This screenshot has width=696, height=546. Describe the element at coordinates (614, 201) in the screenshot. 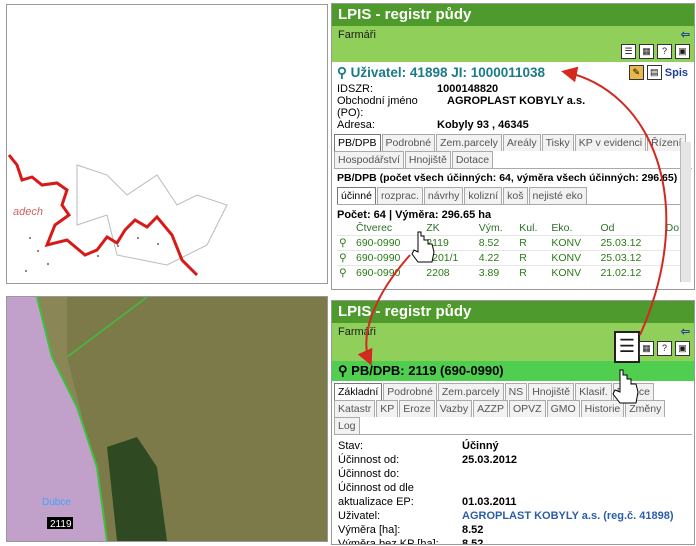

I see `arrow-to-user` at that location.